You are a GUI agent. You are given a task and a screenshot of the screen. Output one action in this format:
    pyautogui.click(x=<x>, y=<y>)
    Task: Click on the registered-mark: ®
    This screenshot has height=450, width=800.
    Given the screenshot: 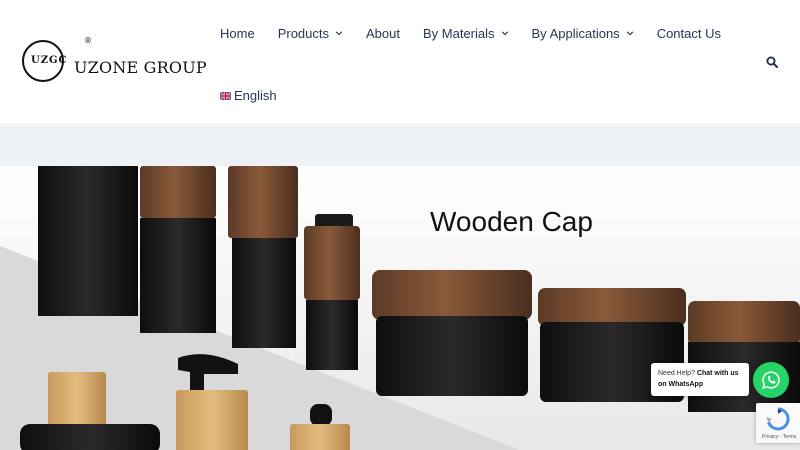 What is the action you would take?
    pyautogui.click(x=88, y=40)
    